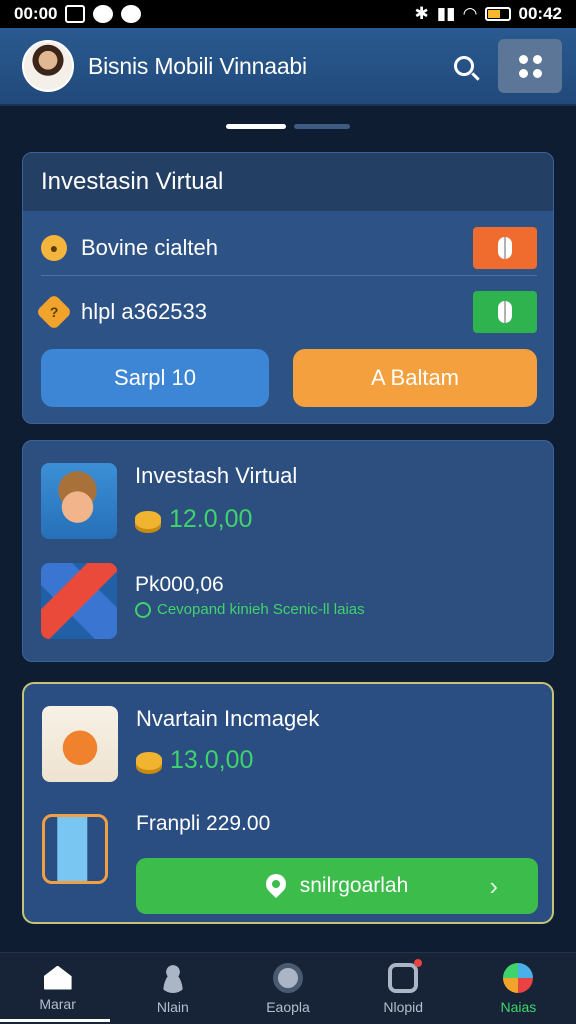  Describe the element at coordinates (497, 14) in the screenshot. I see `battery-icon` at that location.